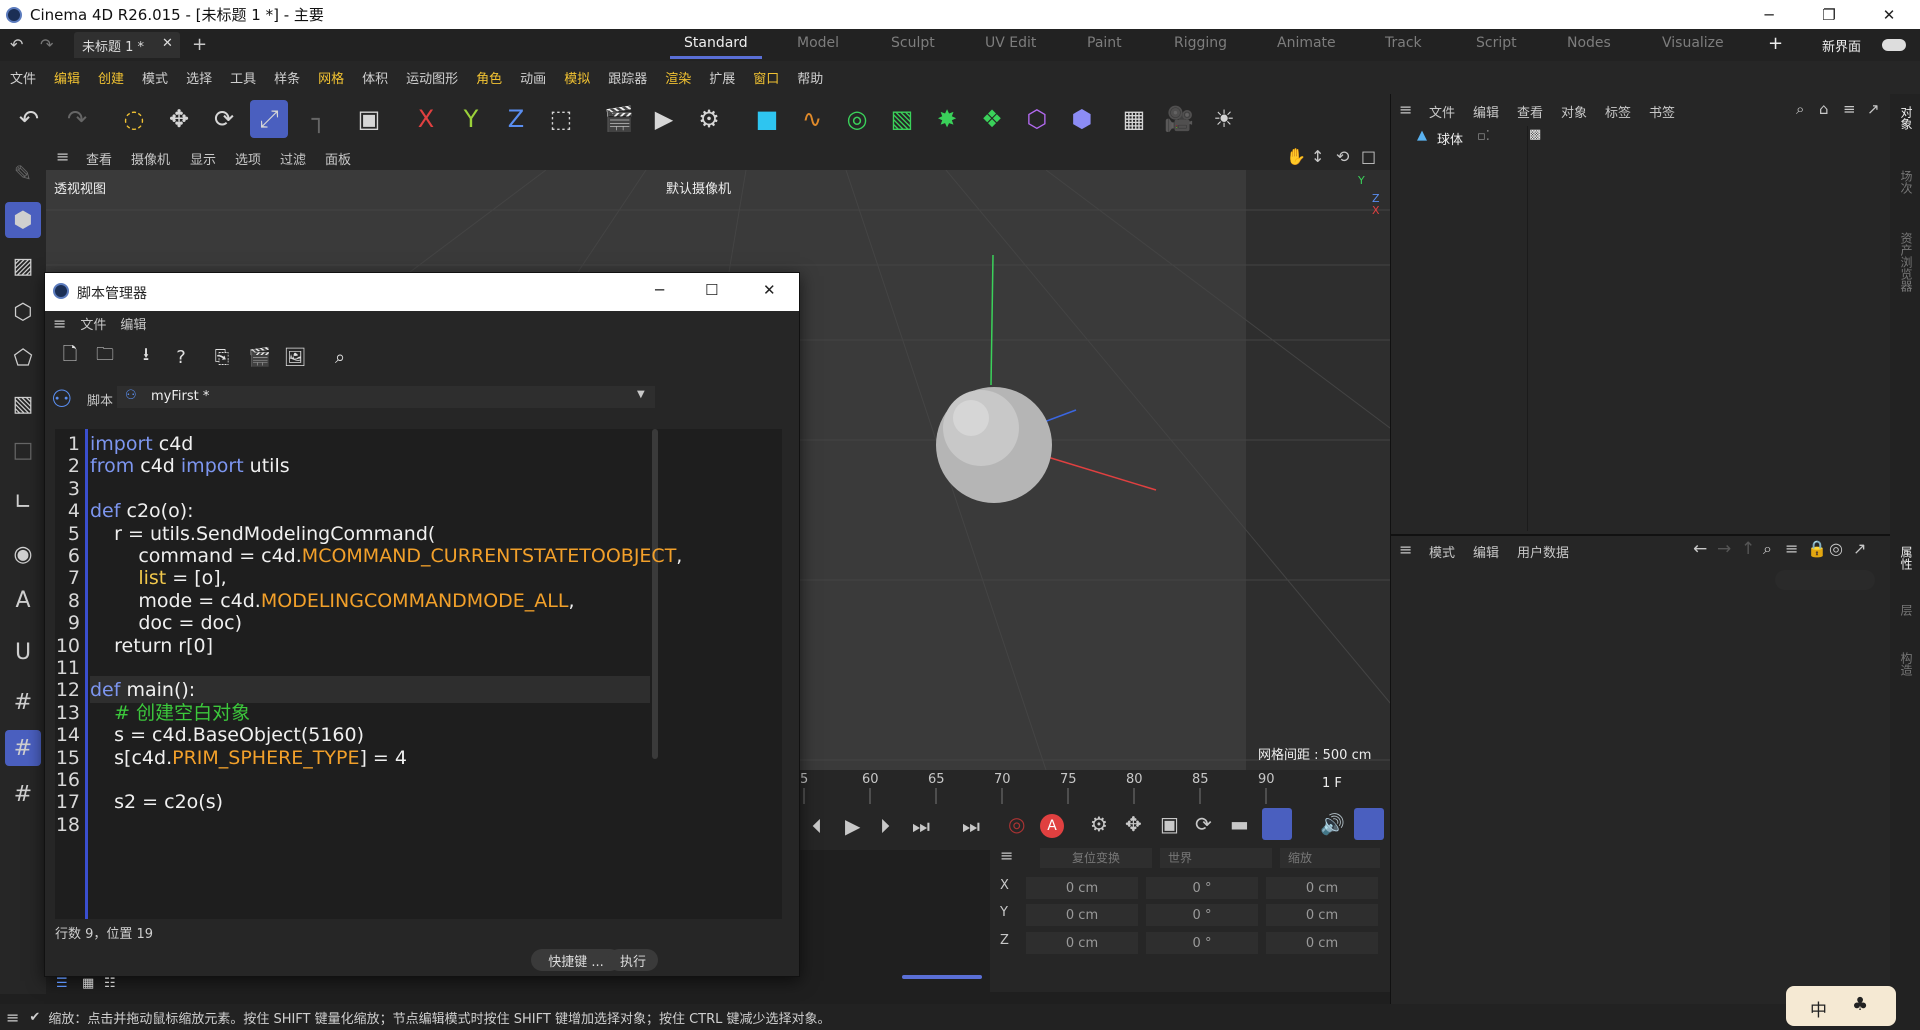  Describe the element at coordinates (293, 158) in the screenshot. I see `viewport-menu-filter: 过滤` at that location.